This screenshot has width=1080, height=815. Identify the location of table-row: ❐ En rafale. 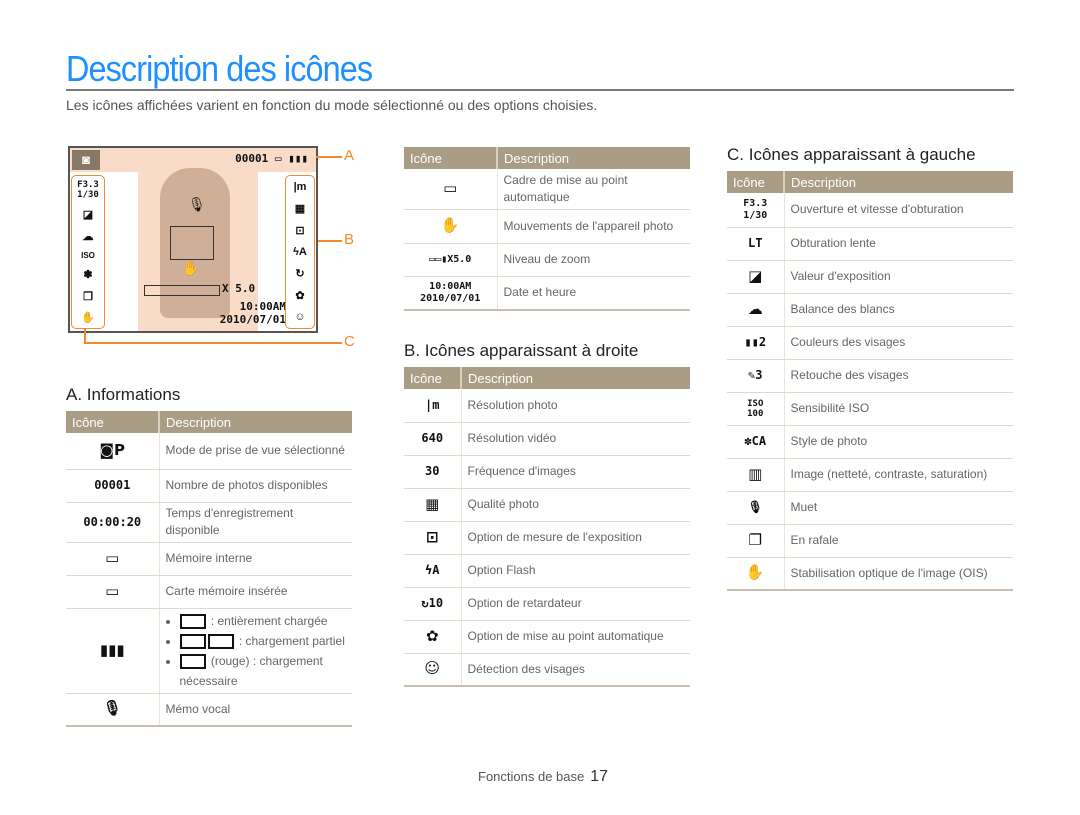
(870, 541).